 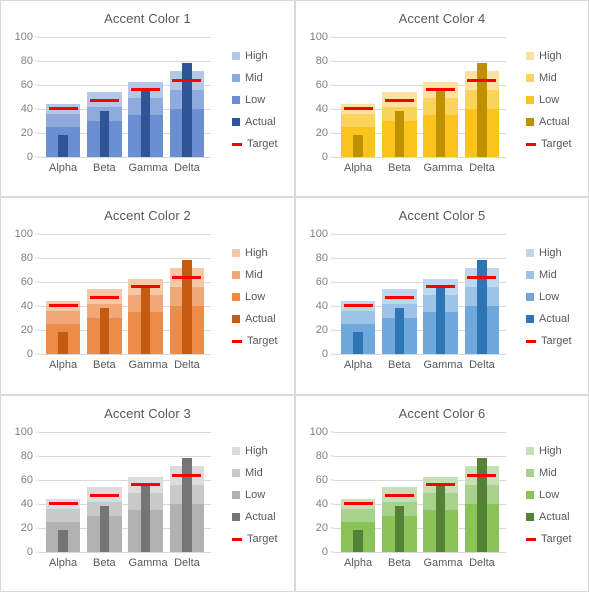 What do you see at coordinates (147, 18) in the screenshot?
I see `chart-title: Accent Color 1` at bounding box center [147, 18].